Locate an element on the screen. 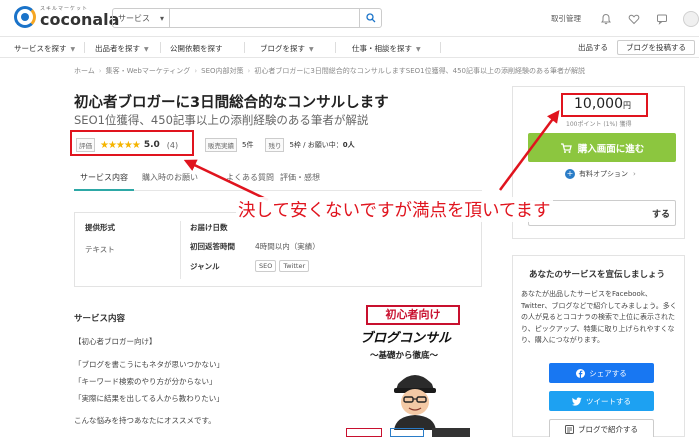 The image size is (699, 437). rating-summary: 評価 ★★★★★ 5.0 (4) is located at coordinates (127, 145).